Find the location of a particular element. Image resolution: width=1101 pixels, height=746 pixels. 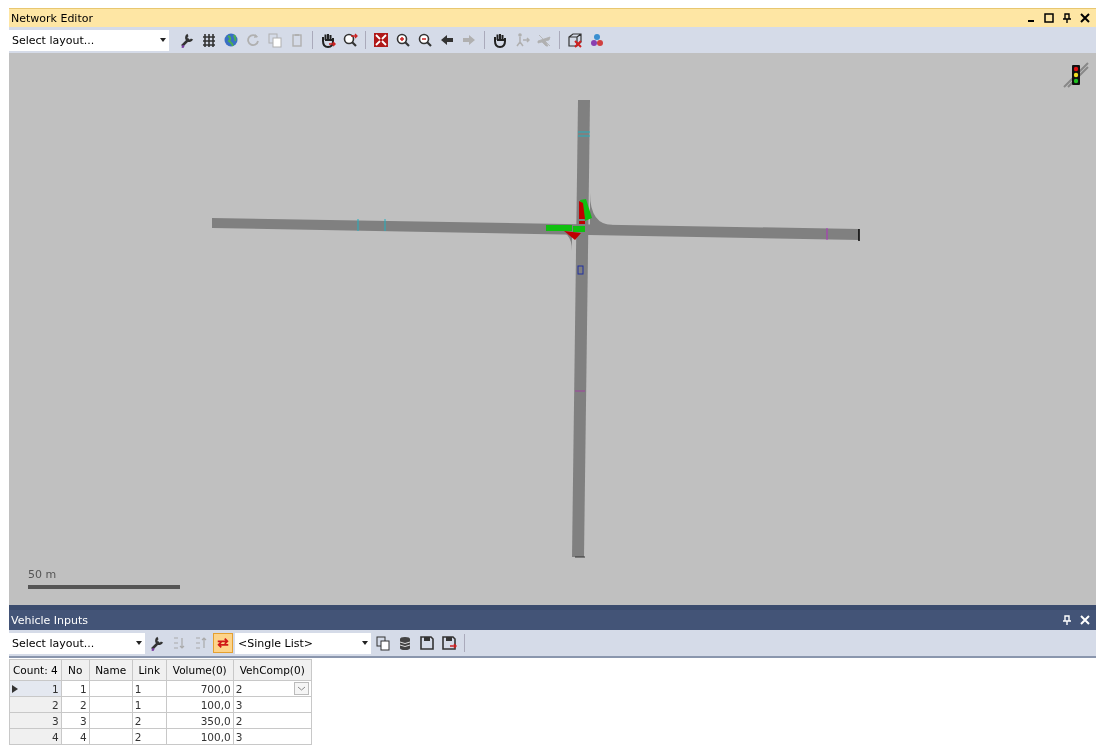

copy-icon is located at coordinates (383, 643).